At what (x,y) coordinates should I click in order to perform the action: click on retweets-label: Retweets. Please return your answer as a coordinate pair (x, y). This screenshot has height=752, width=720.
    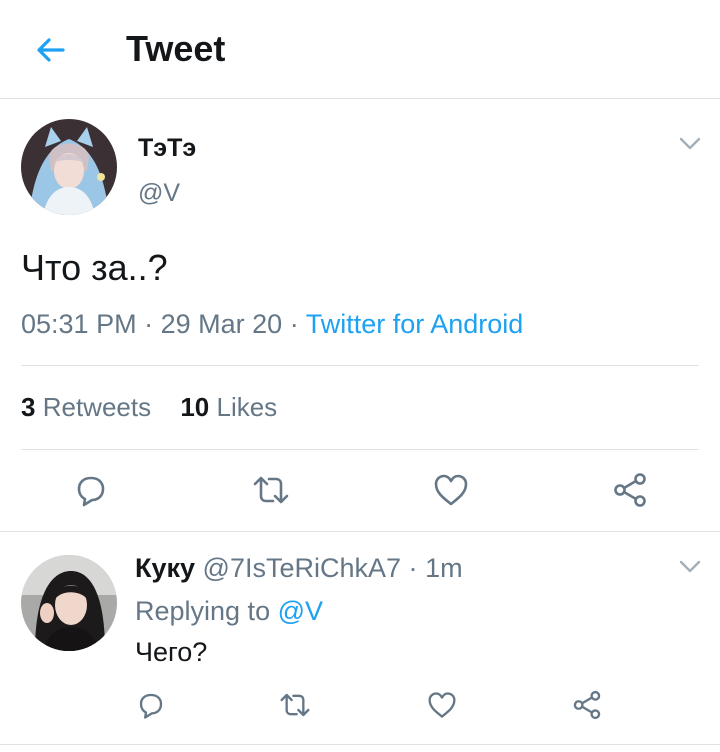
    Looking at the image, I should click on (97, 407).